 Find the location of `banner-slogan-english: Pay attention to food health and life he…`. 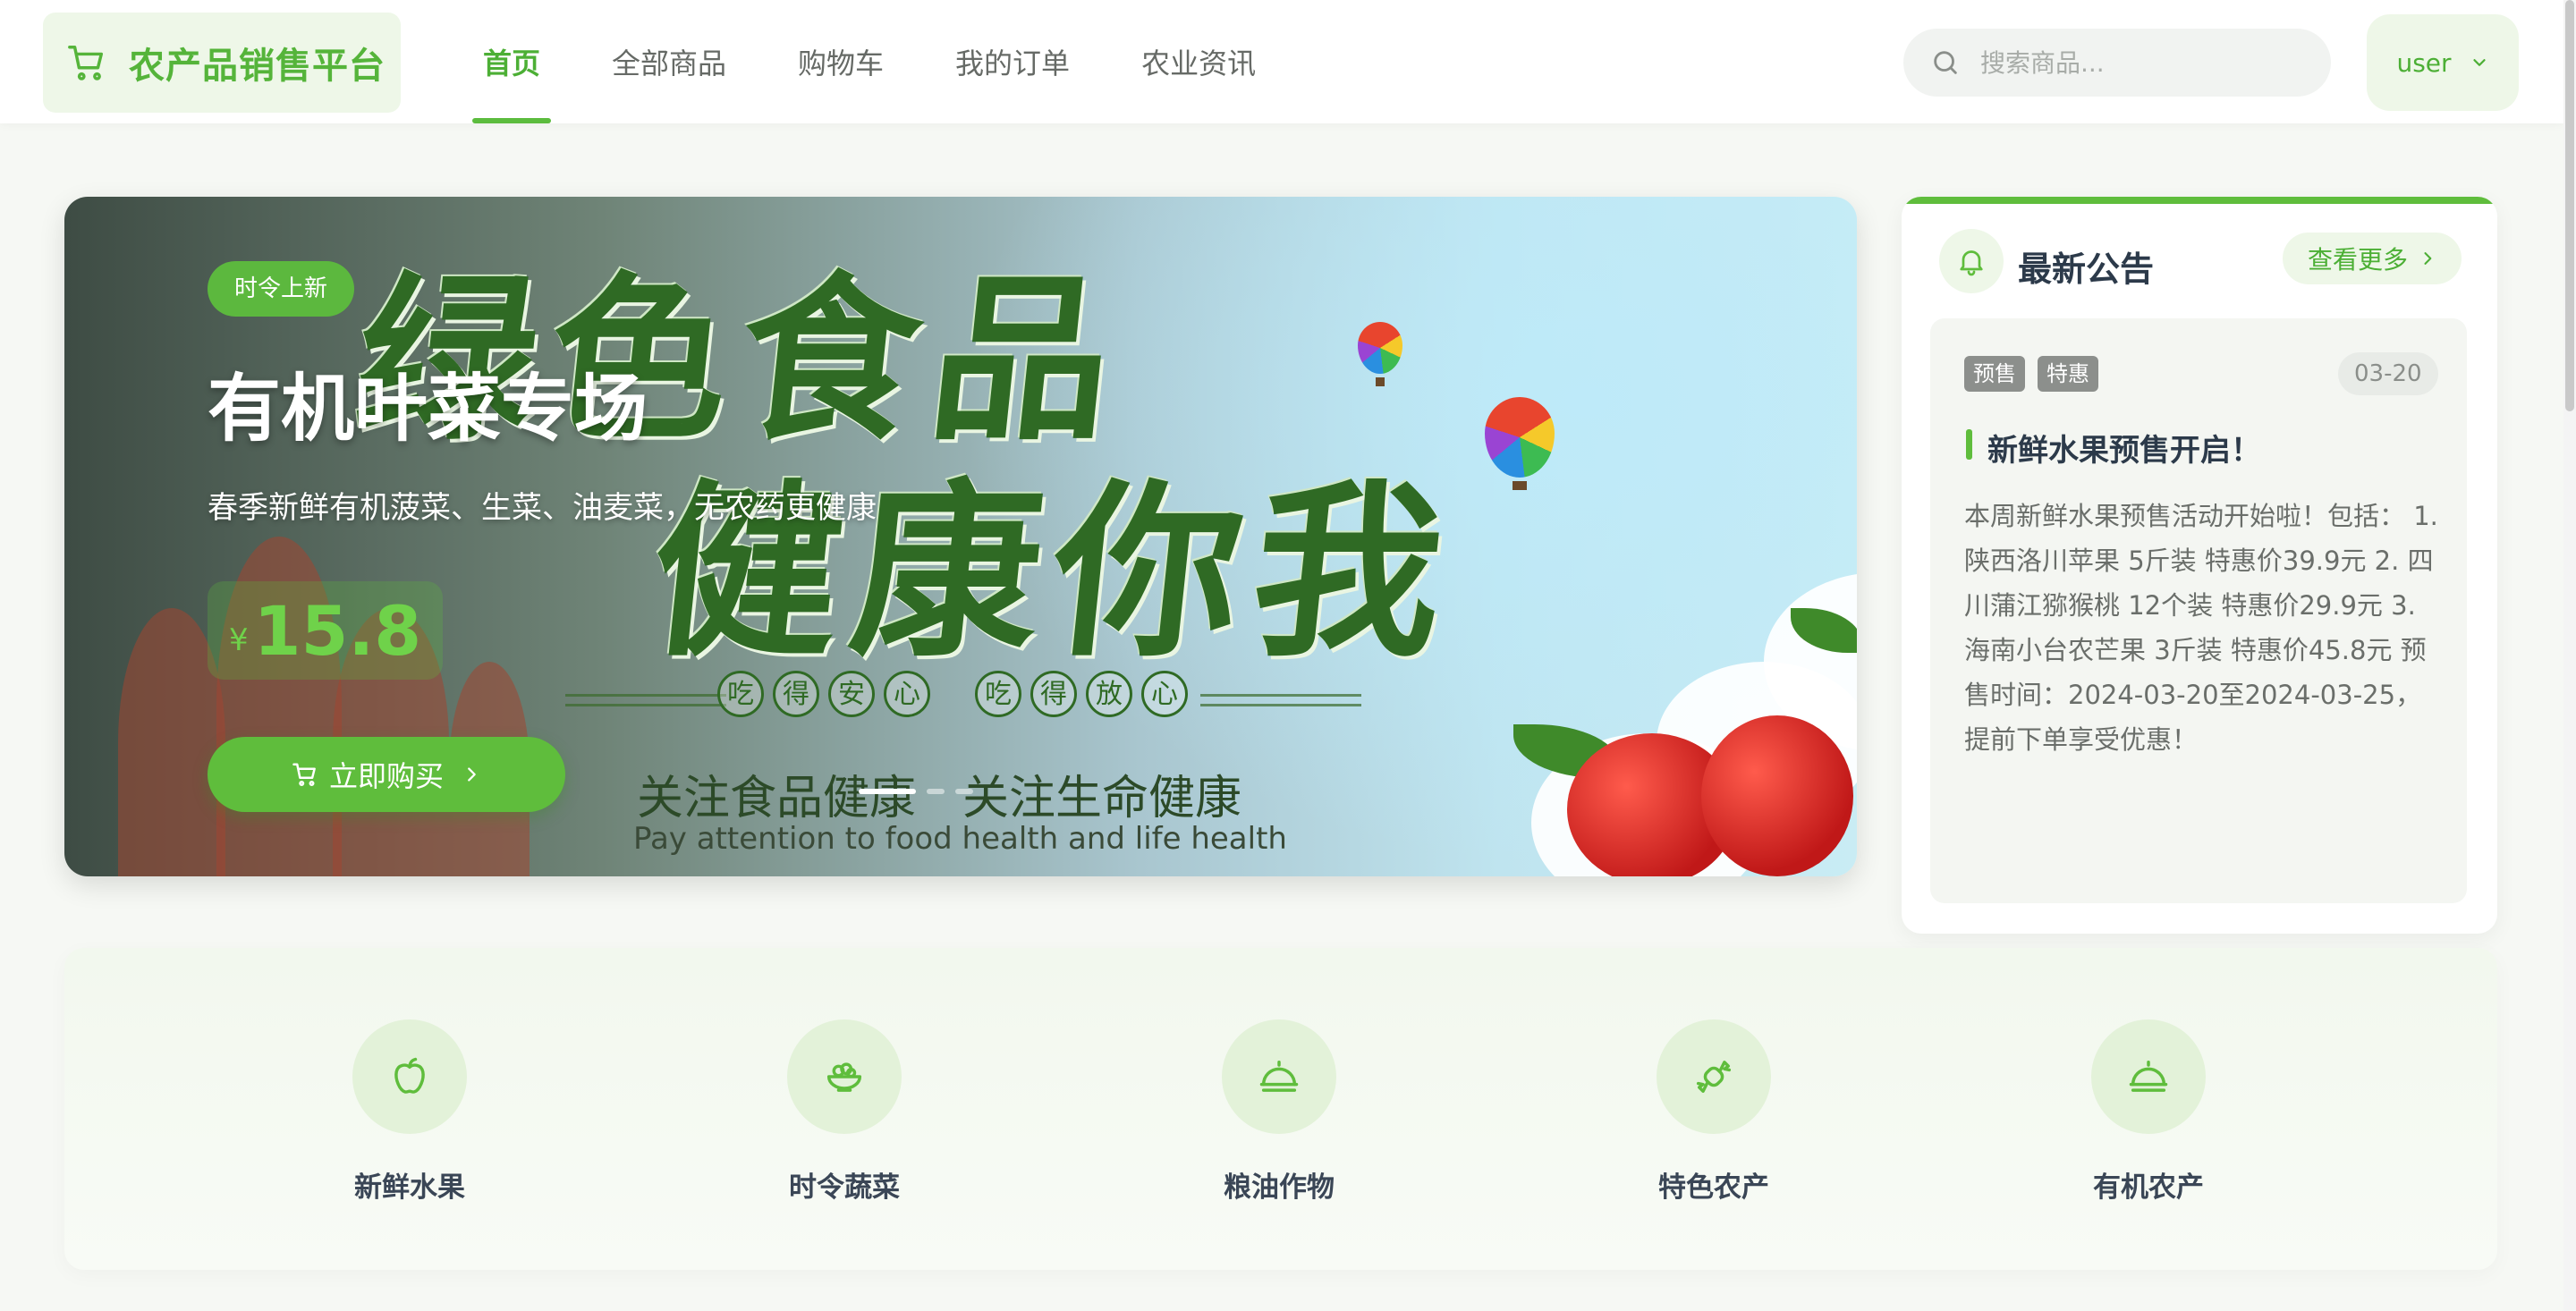

banner-slogan-english: Pay attention to food health and life he… is located at coordinates (960, 839).